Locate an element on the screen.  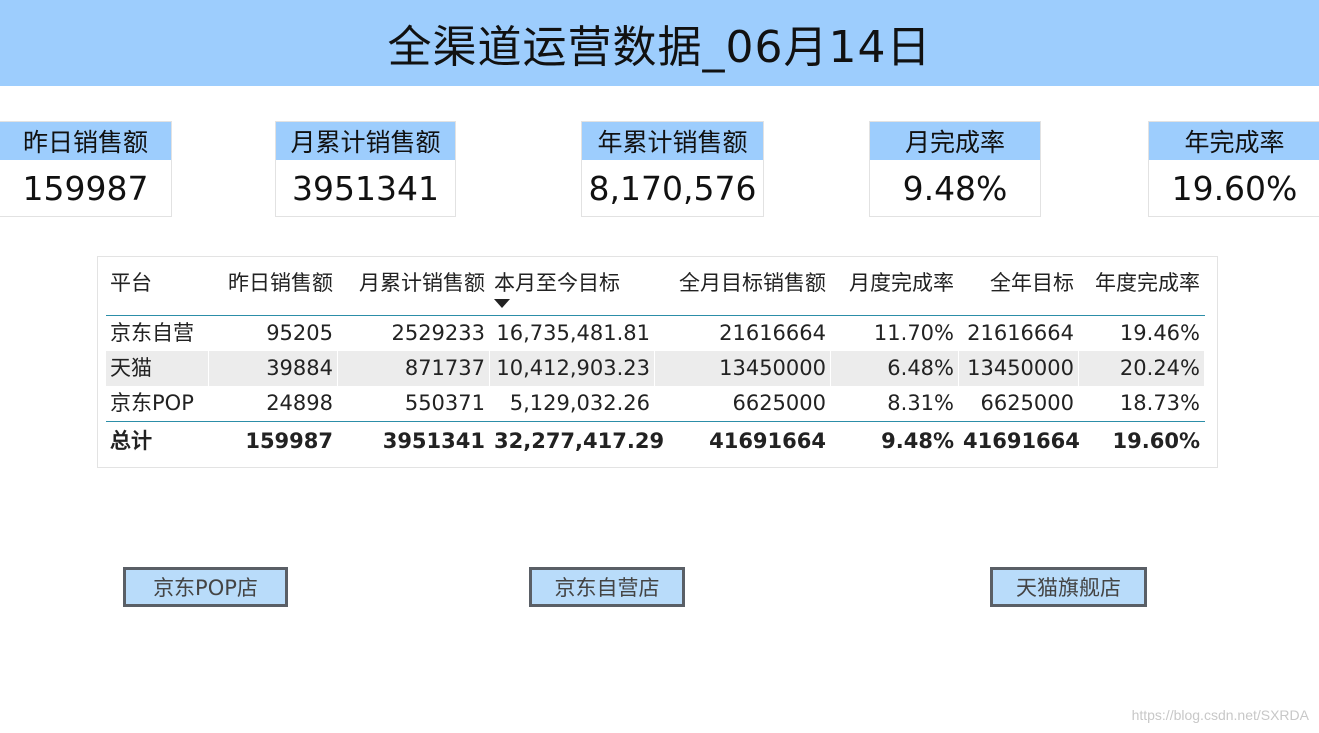
table-cell: 京东自营 is located at coordinates (152, 333).